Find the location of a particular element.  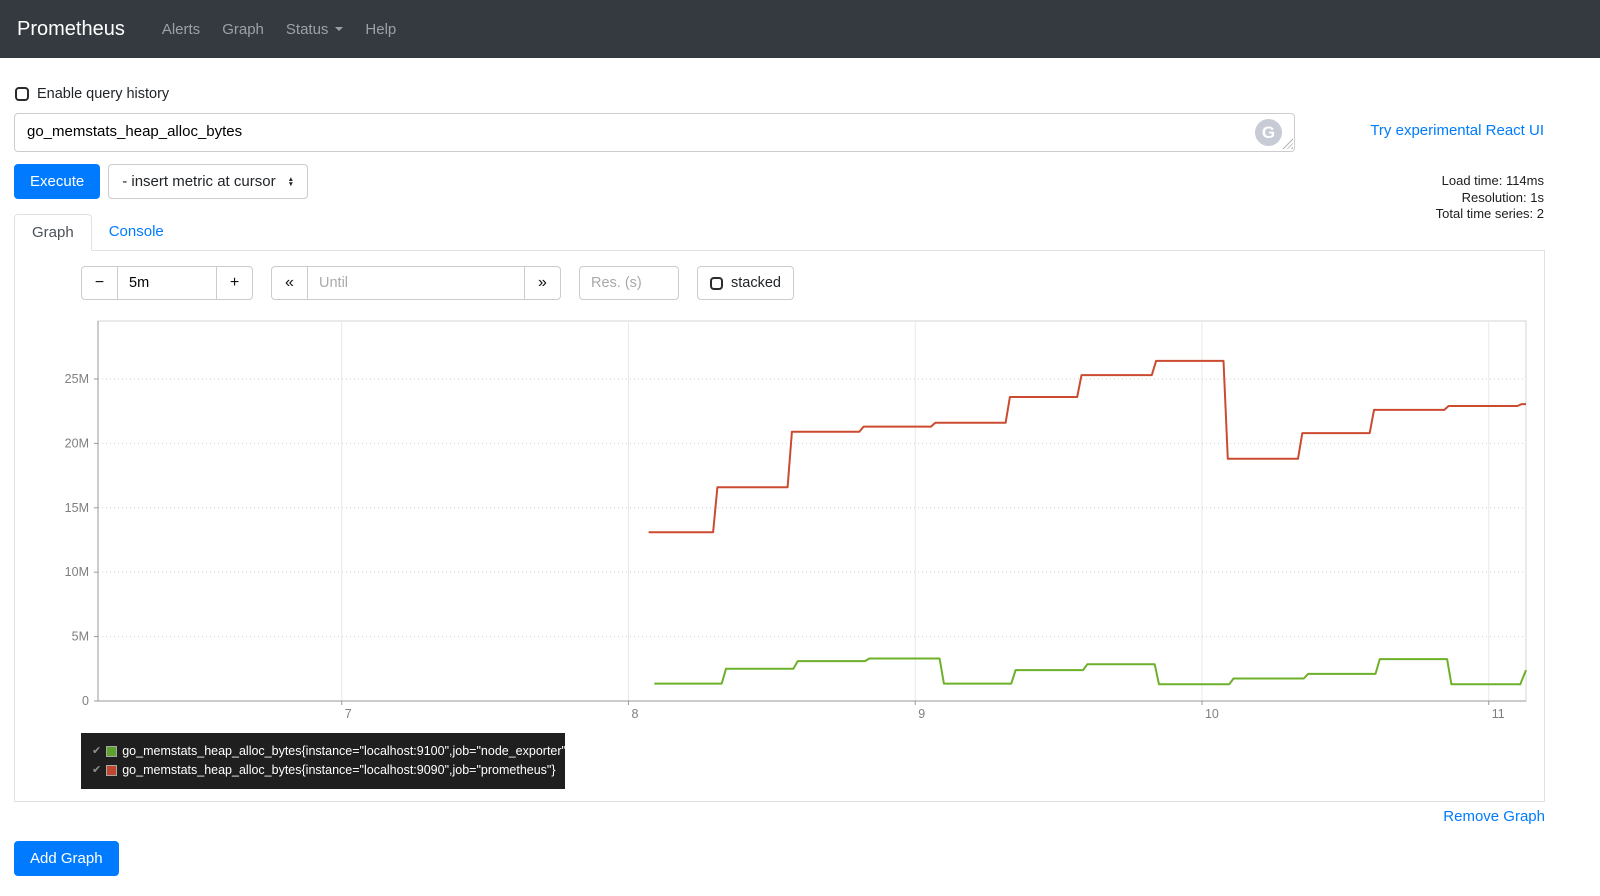

svg-text: 25M is located at coordinates (77, 379).